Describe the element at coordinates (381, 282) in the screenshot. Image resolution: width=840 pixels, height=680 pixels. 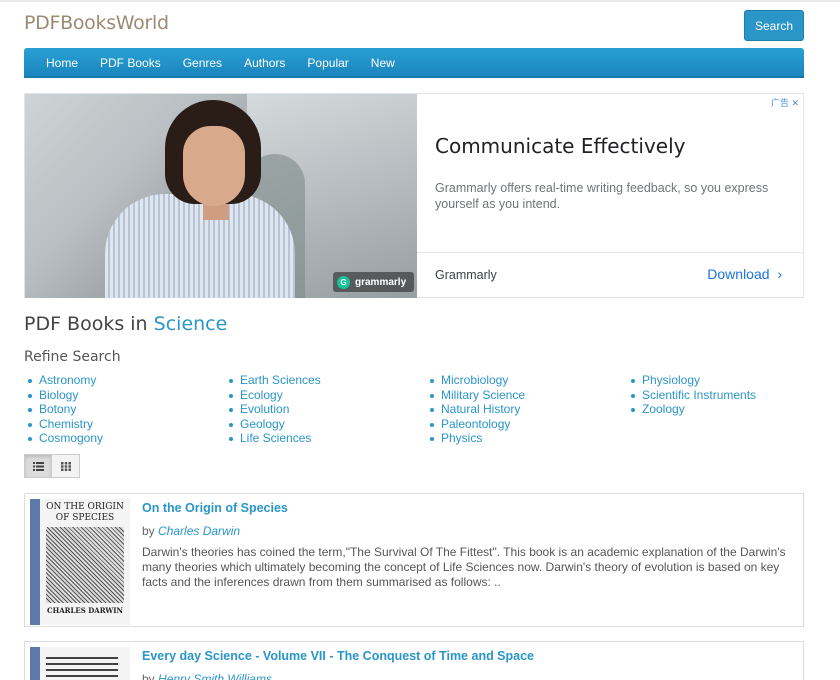
I see `badge-label: grammarly` at that location.